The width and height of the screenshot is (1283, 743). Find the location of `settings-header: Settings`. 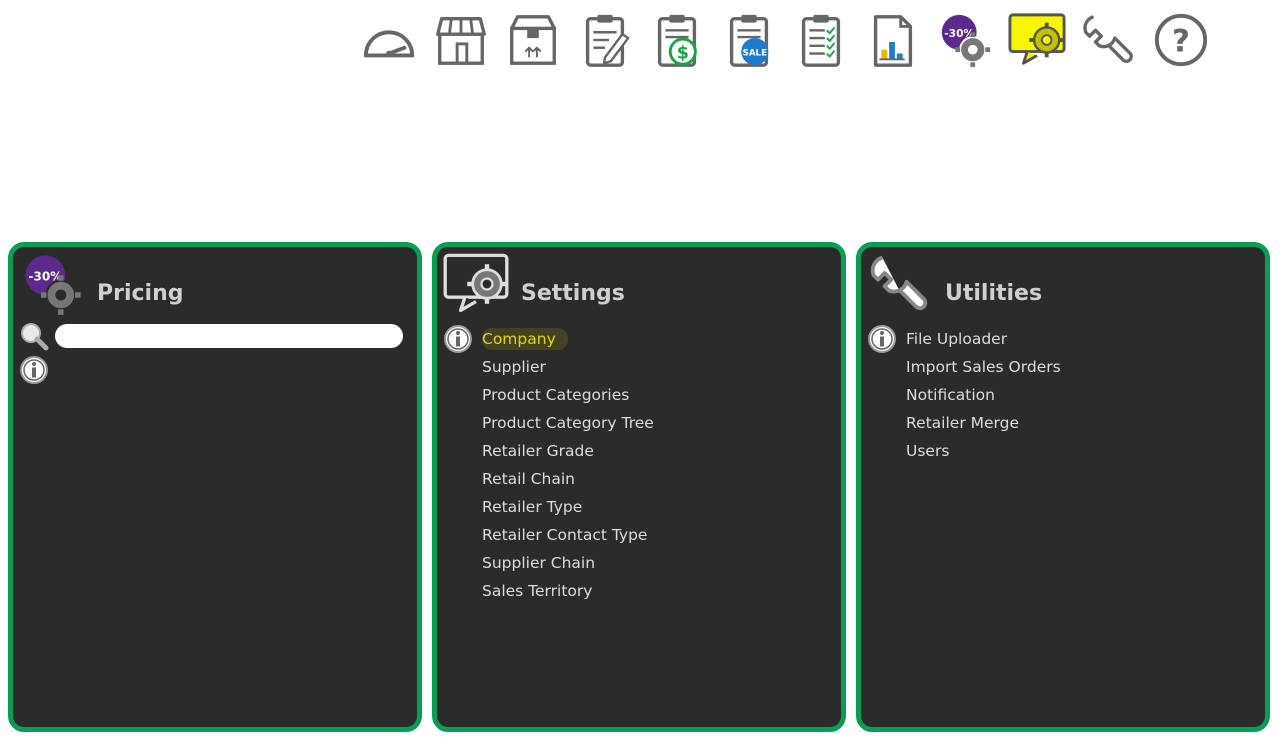

settings-header: Settings is located at coordinates (534, 284).